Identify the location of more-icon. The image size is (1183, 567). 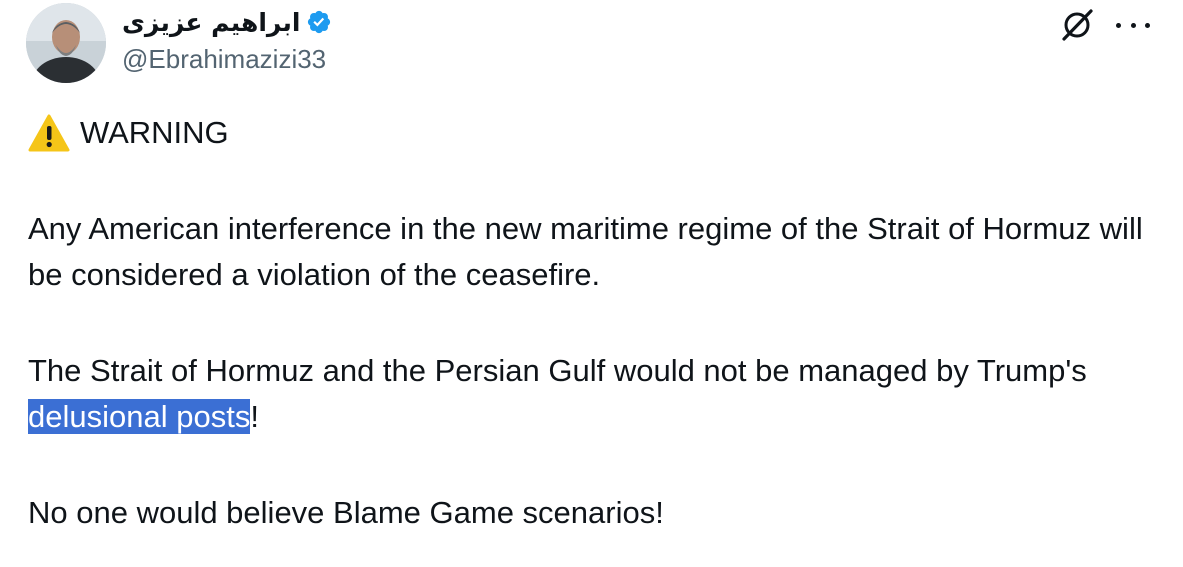
(1133, 25).